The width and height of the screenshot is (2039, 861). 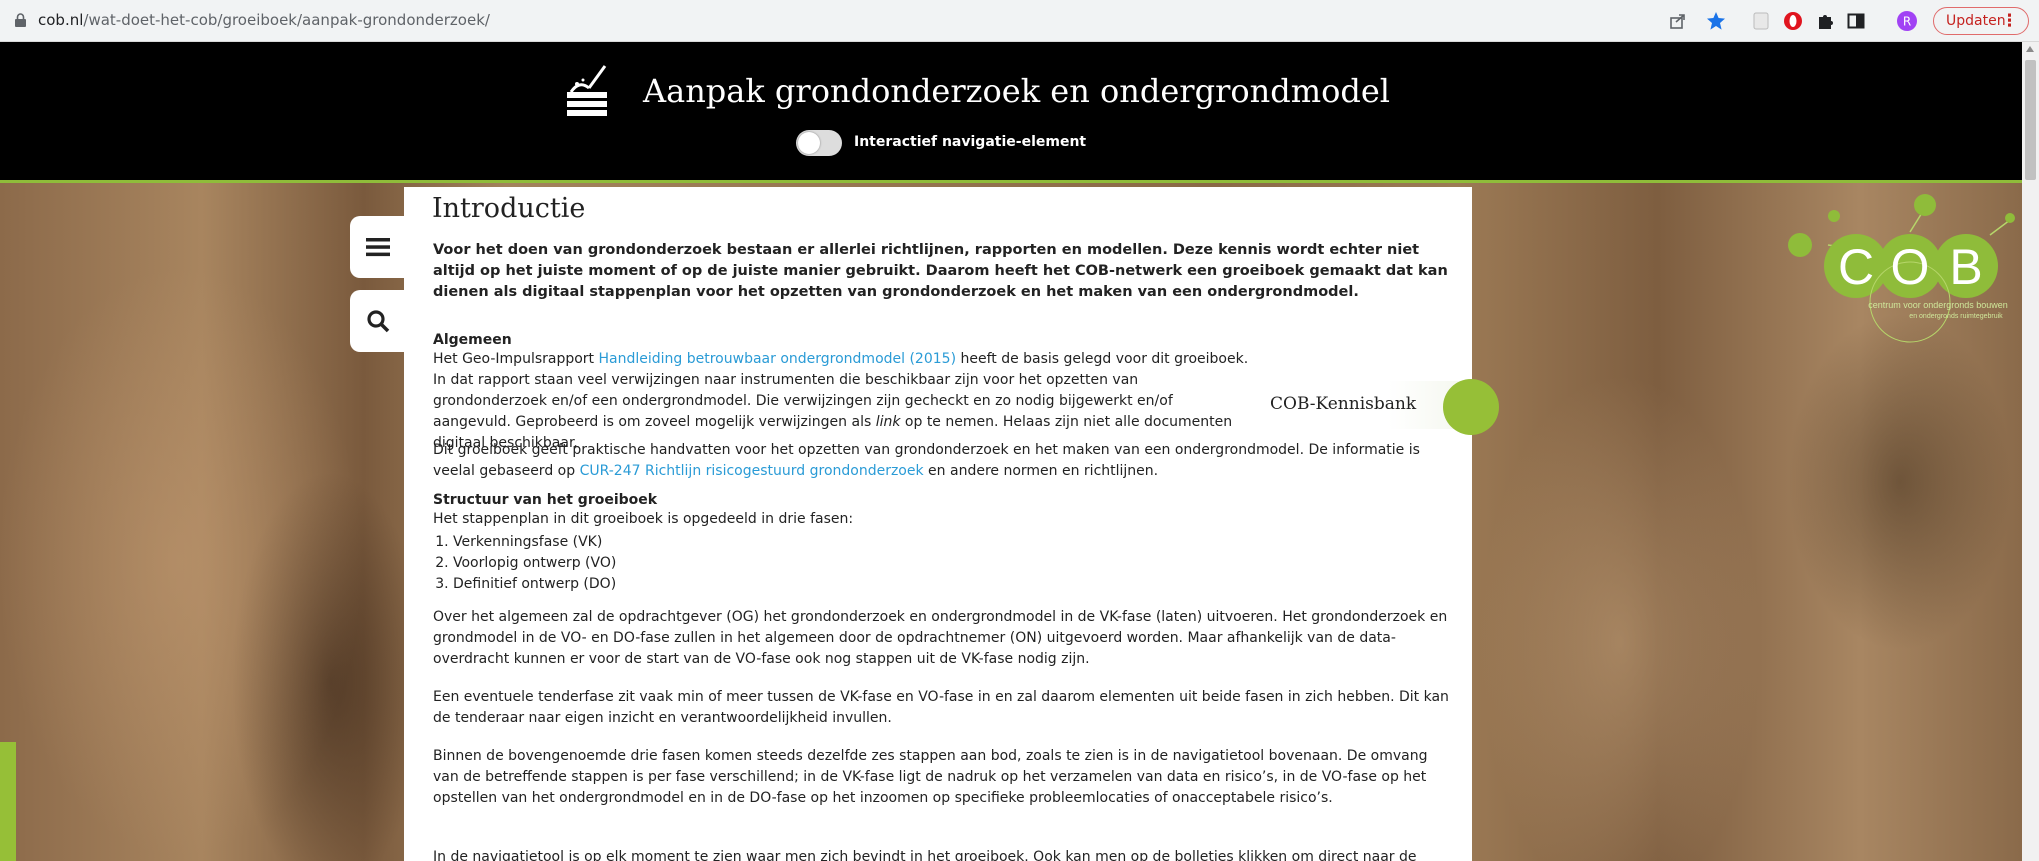 I want to click on emphasis-link-word: link, so click(x=888, y=422).